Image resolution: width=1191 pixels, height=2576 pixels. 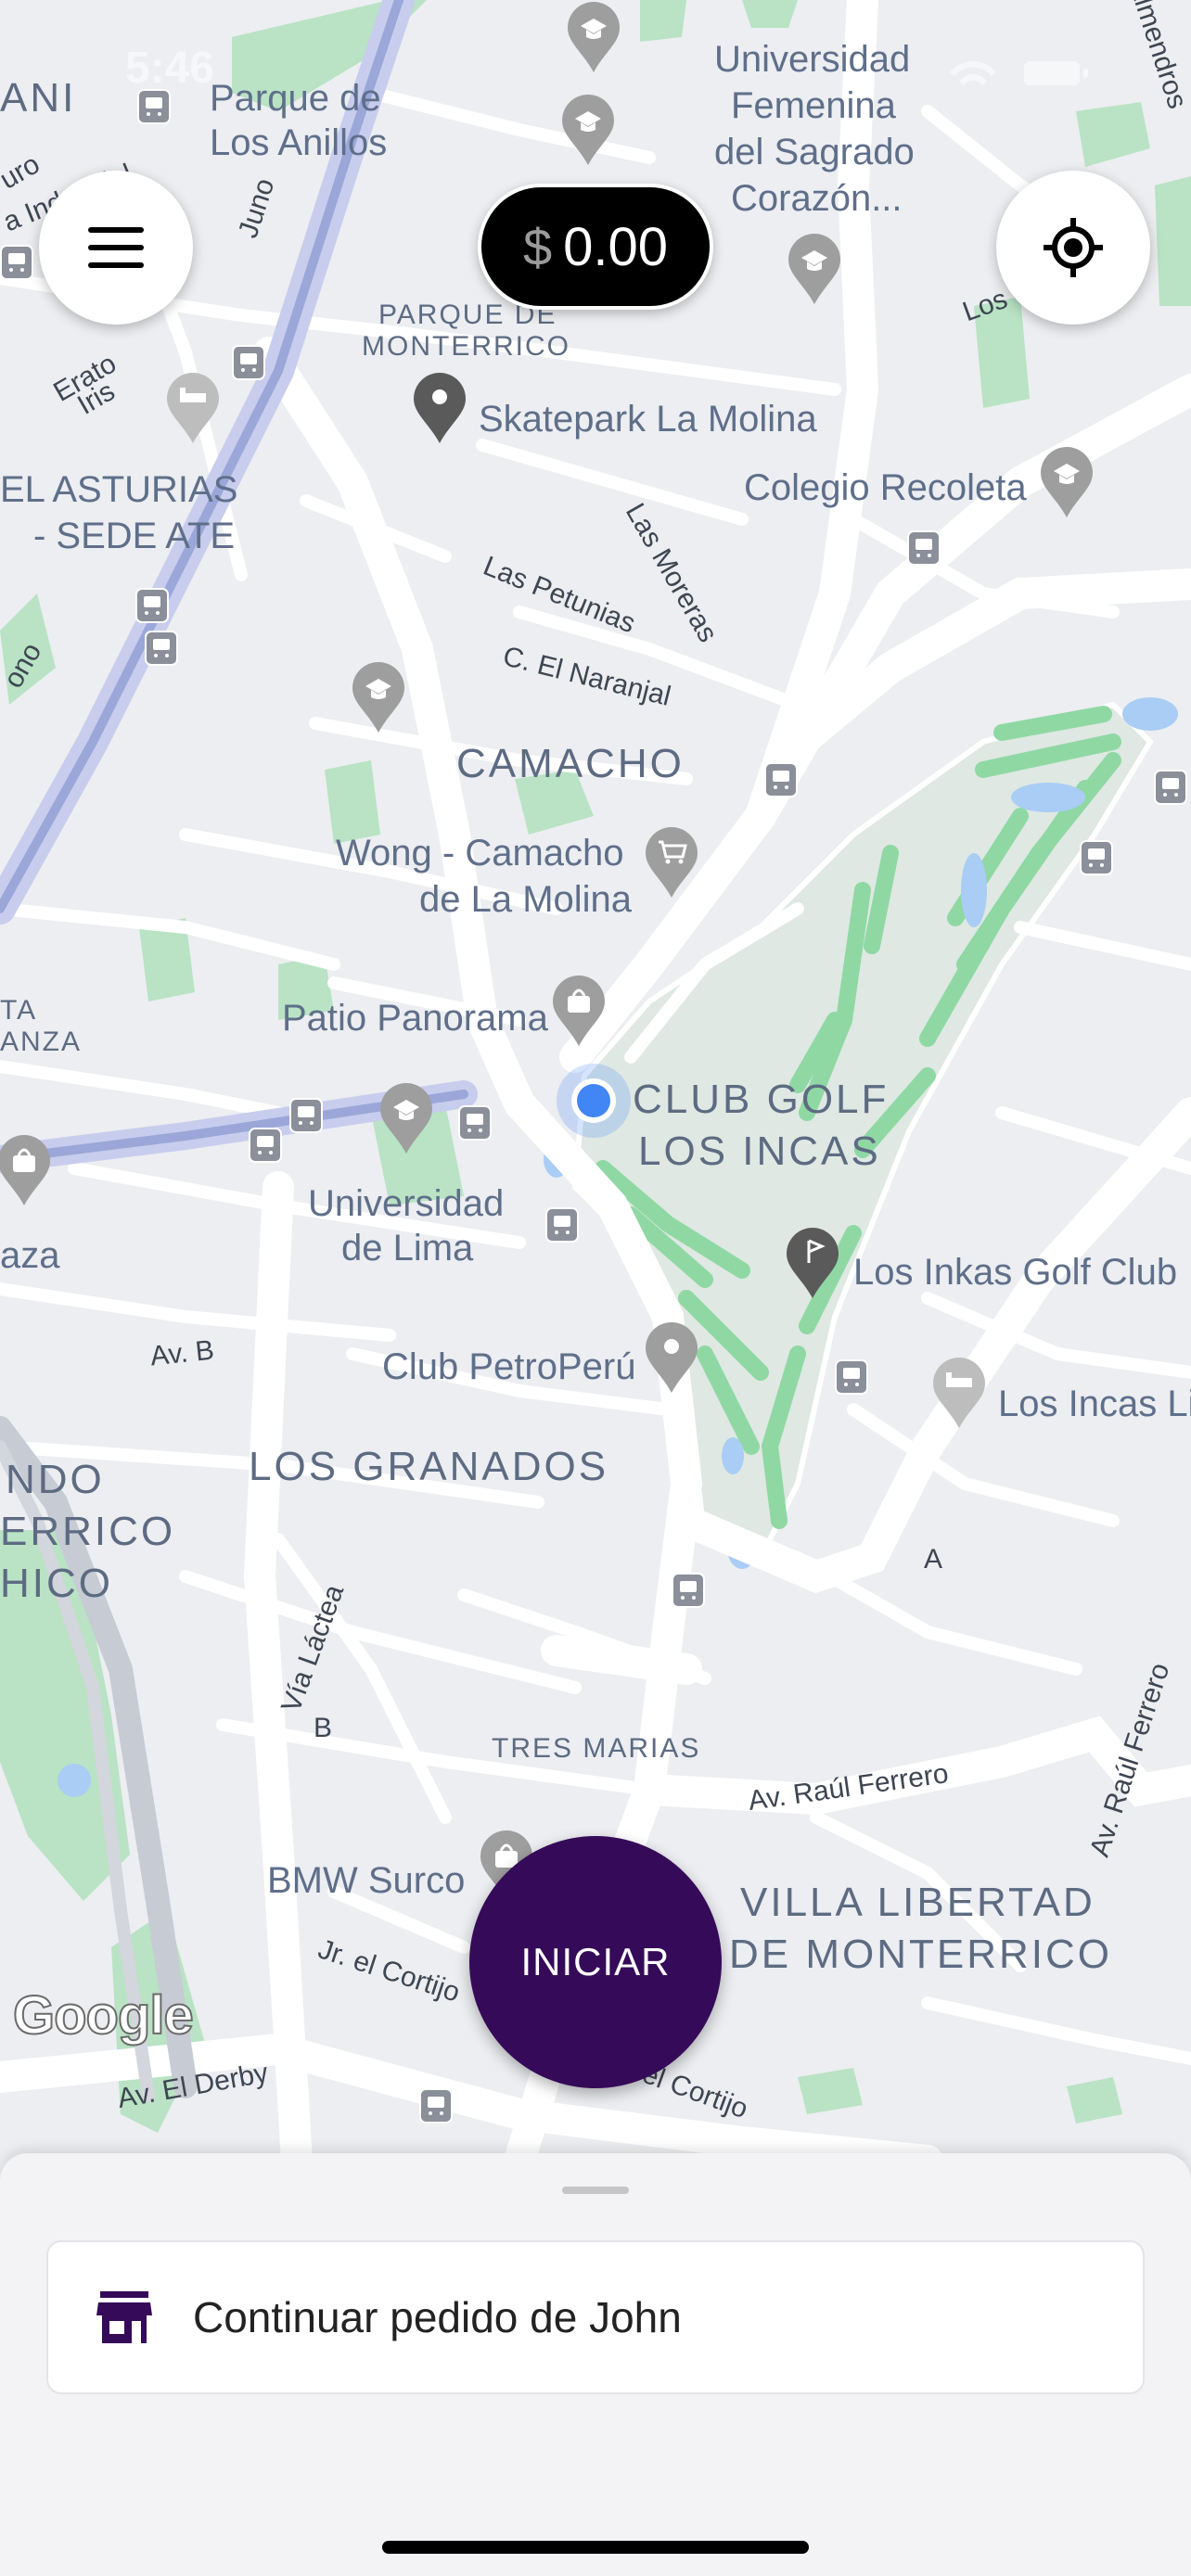 What do you see at coordinates (885, 488) in the screenshot?
I see `place-label: Colegio Recoleta` at bounding box center [885, 488].